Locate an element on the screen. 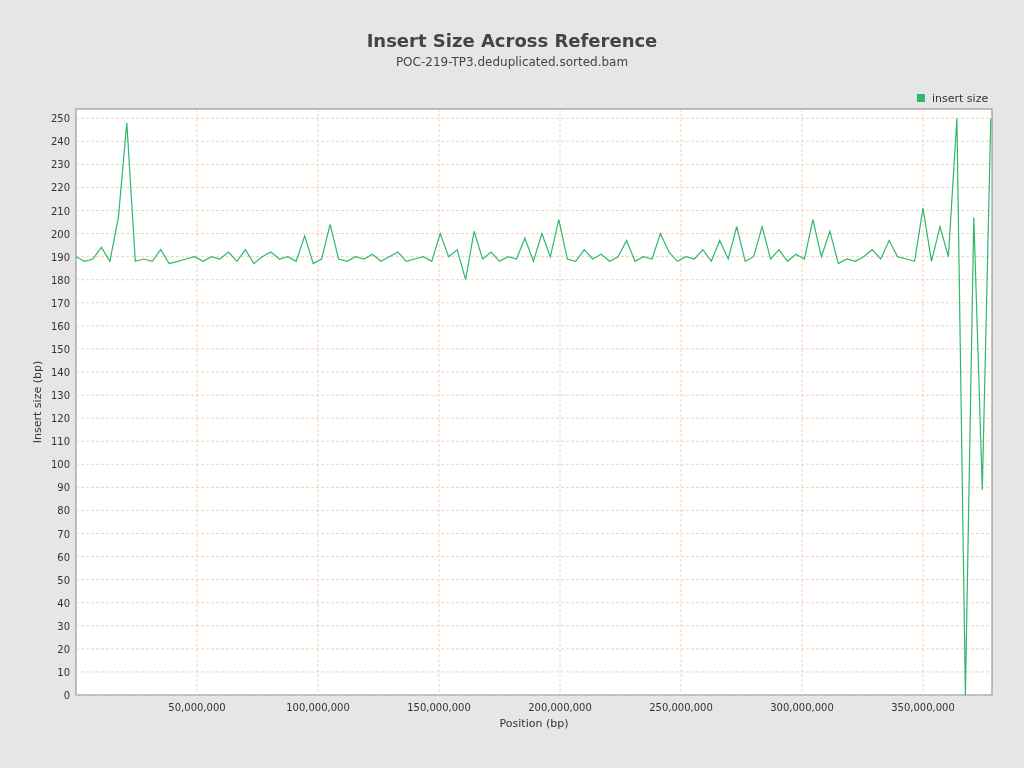 This screenshot has height=768, width=1024. y-tick-label: 200 is located at coordinates (60, 234).